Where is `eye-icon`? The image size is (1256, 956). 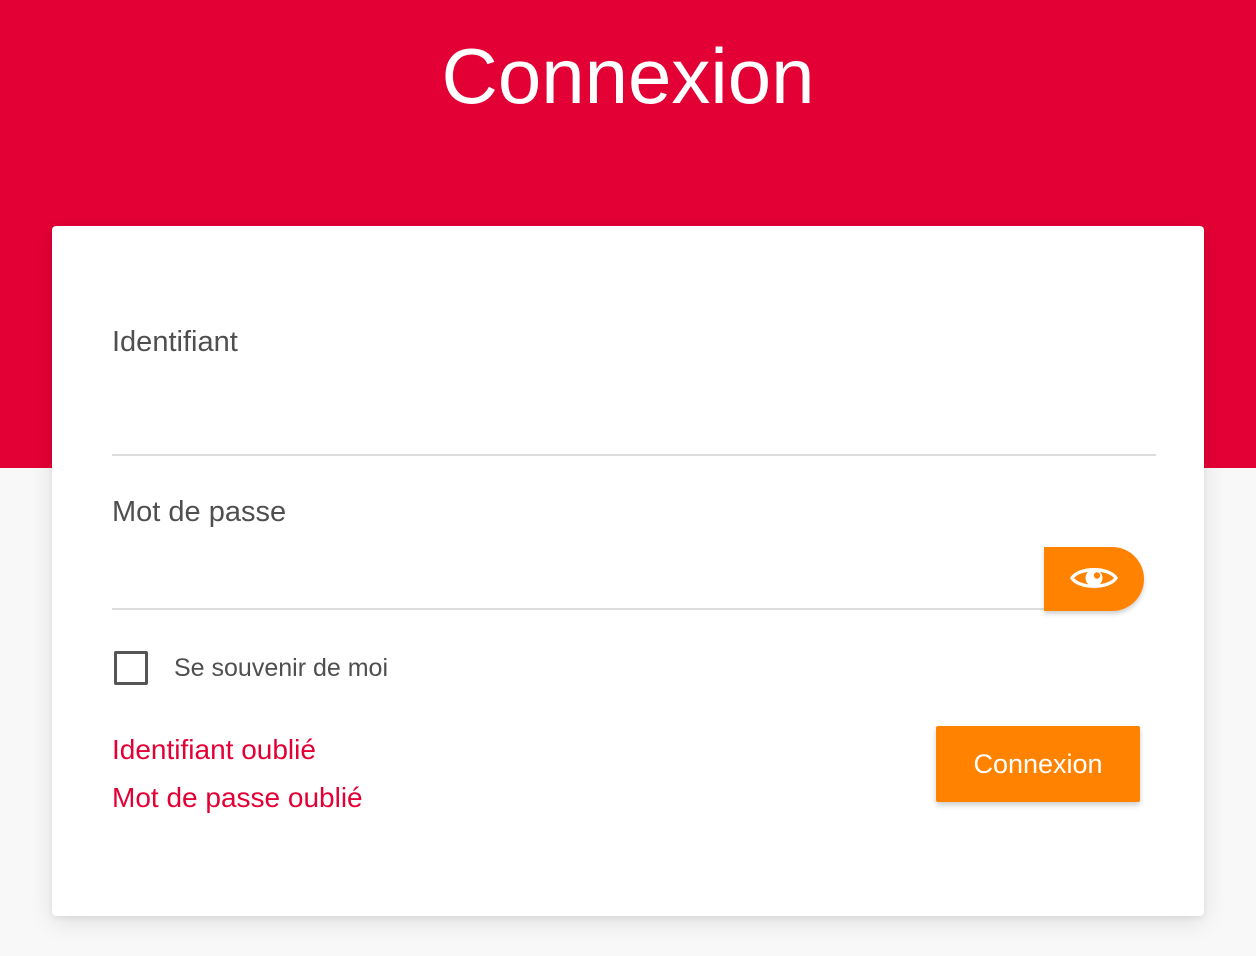 eye-icon is located at coordinates (1094, 579).